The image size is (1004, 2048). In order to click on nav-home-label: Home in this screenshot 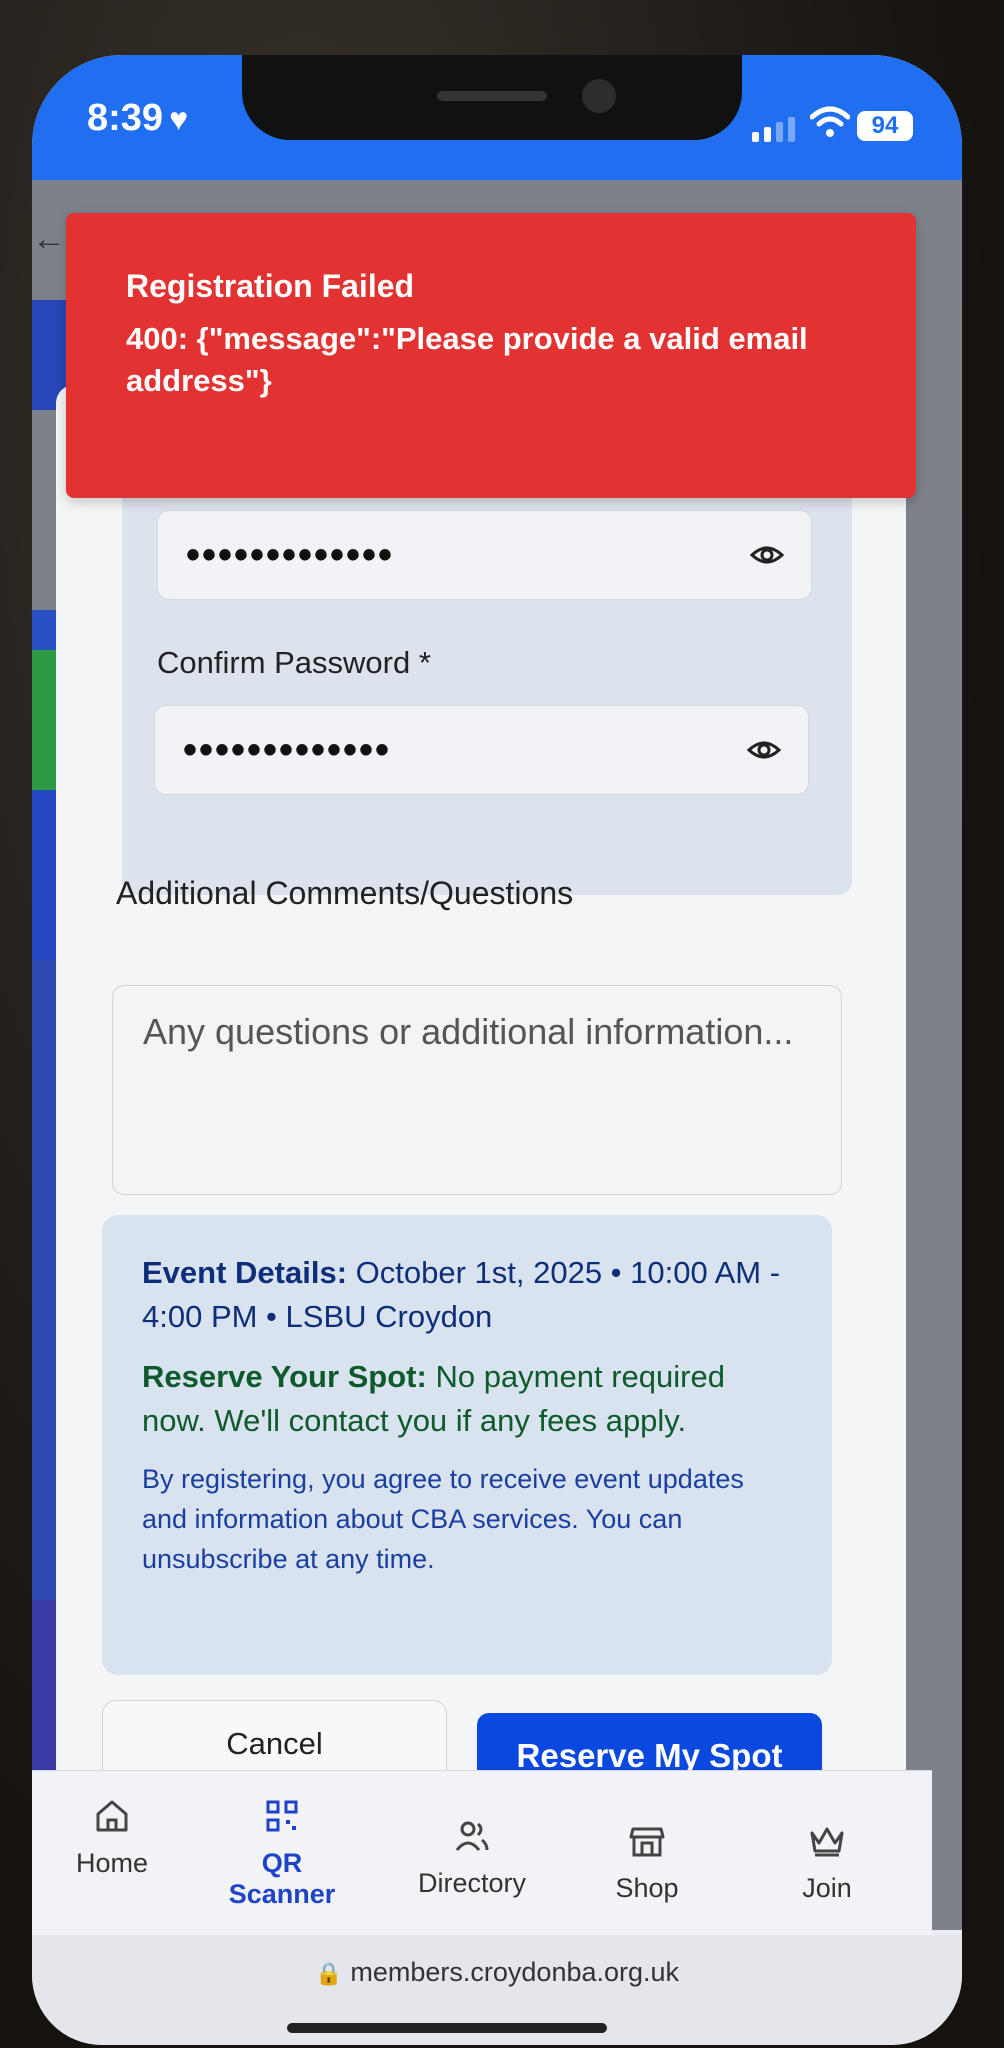, I will do `click(112, 1863)`.